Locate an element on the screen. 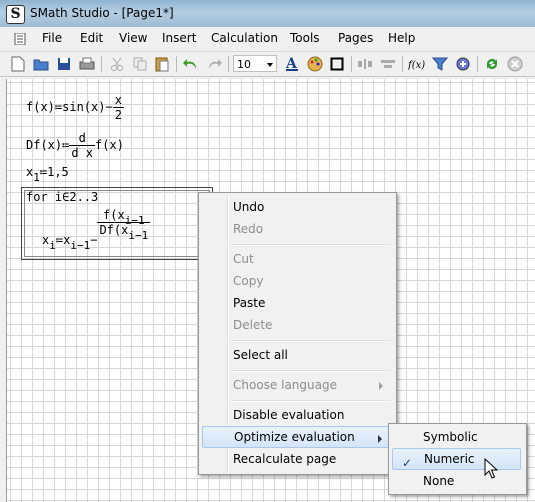 The width and height of the screenshot is (535, 502). x1-subscript: 1 is located at coordinates (36, 177).